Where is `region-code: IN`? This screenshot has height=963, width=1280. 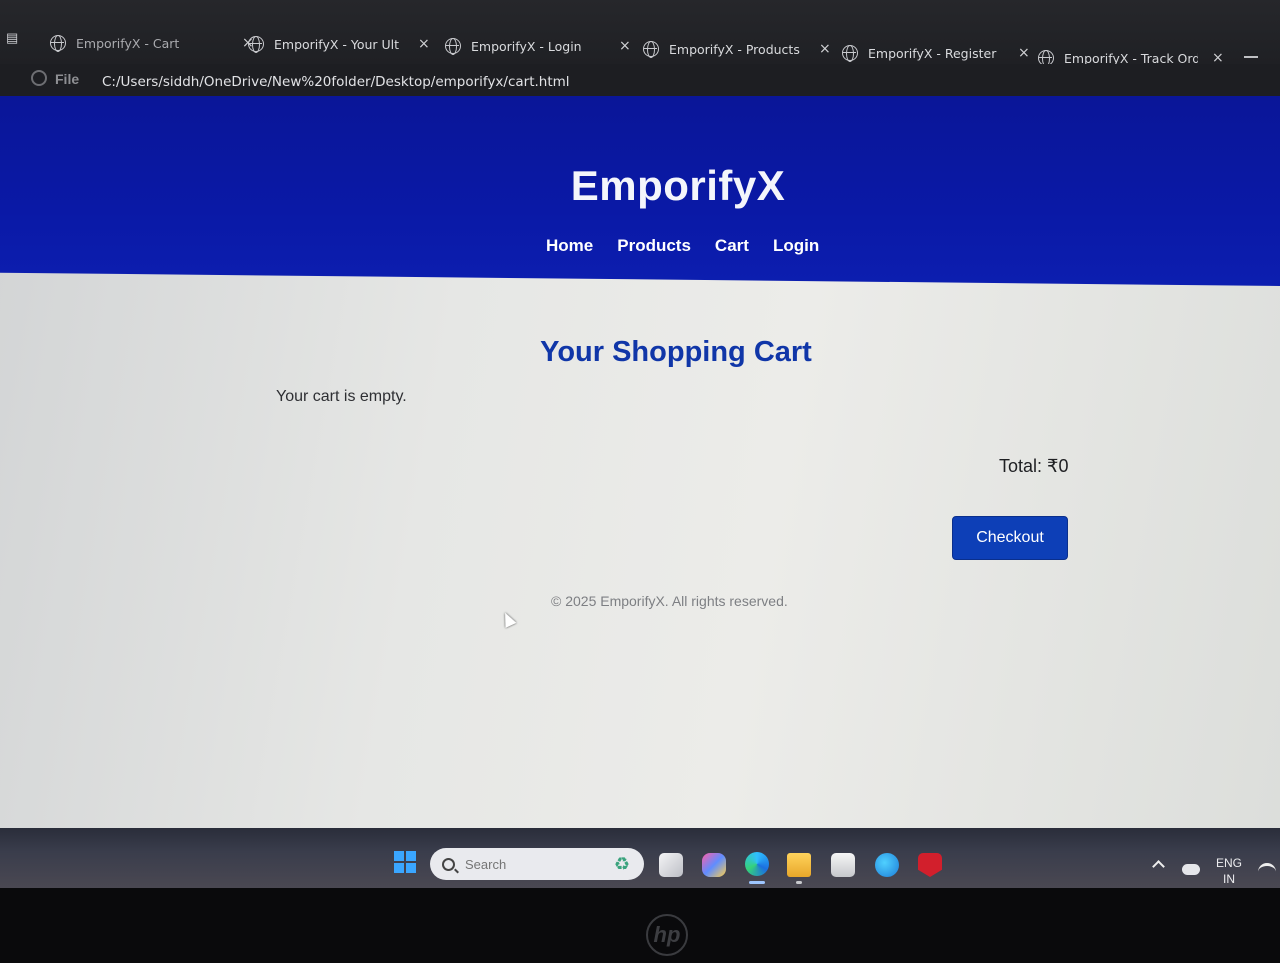 region-code: IN is located at coordinates (1229, 879).